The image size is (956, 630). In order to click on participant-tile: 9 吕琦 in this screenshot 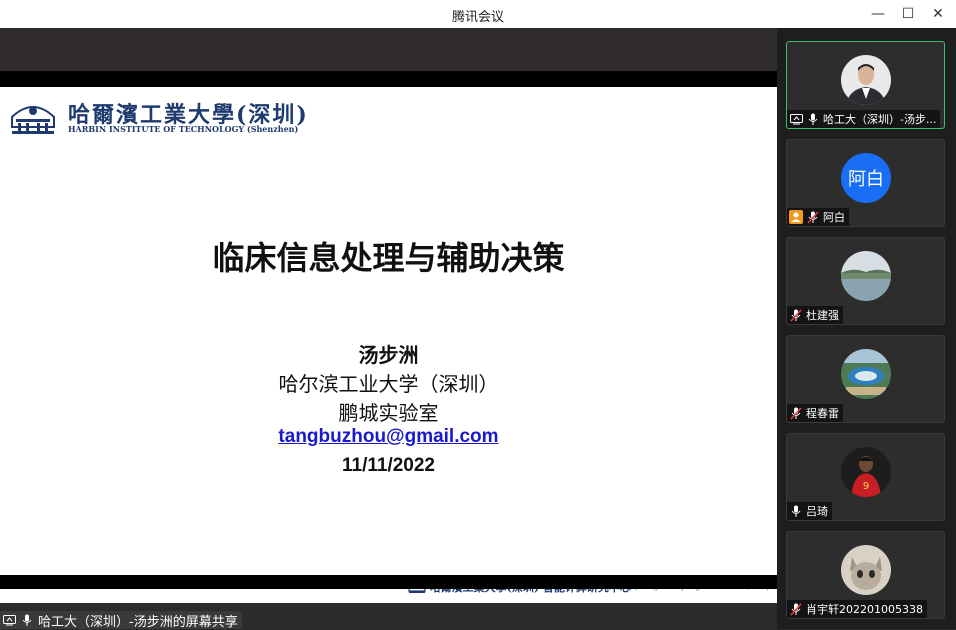, I will do `click(865, 477)`.